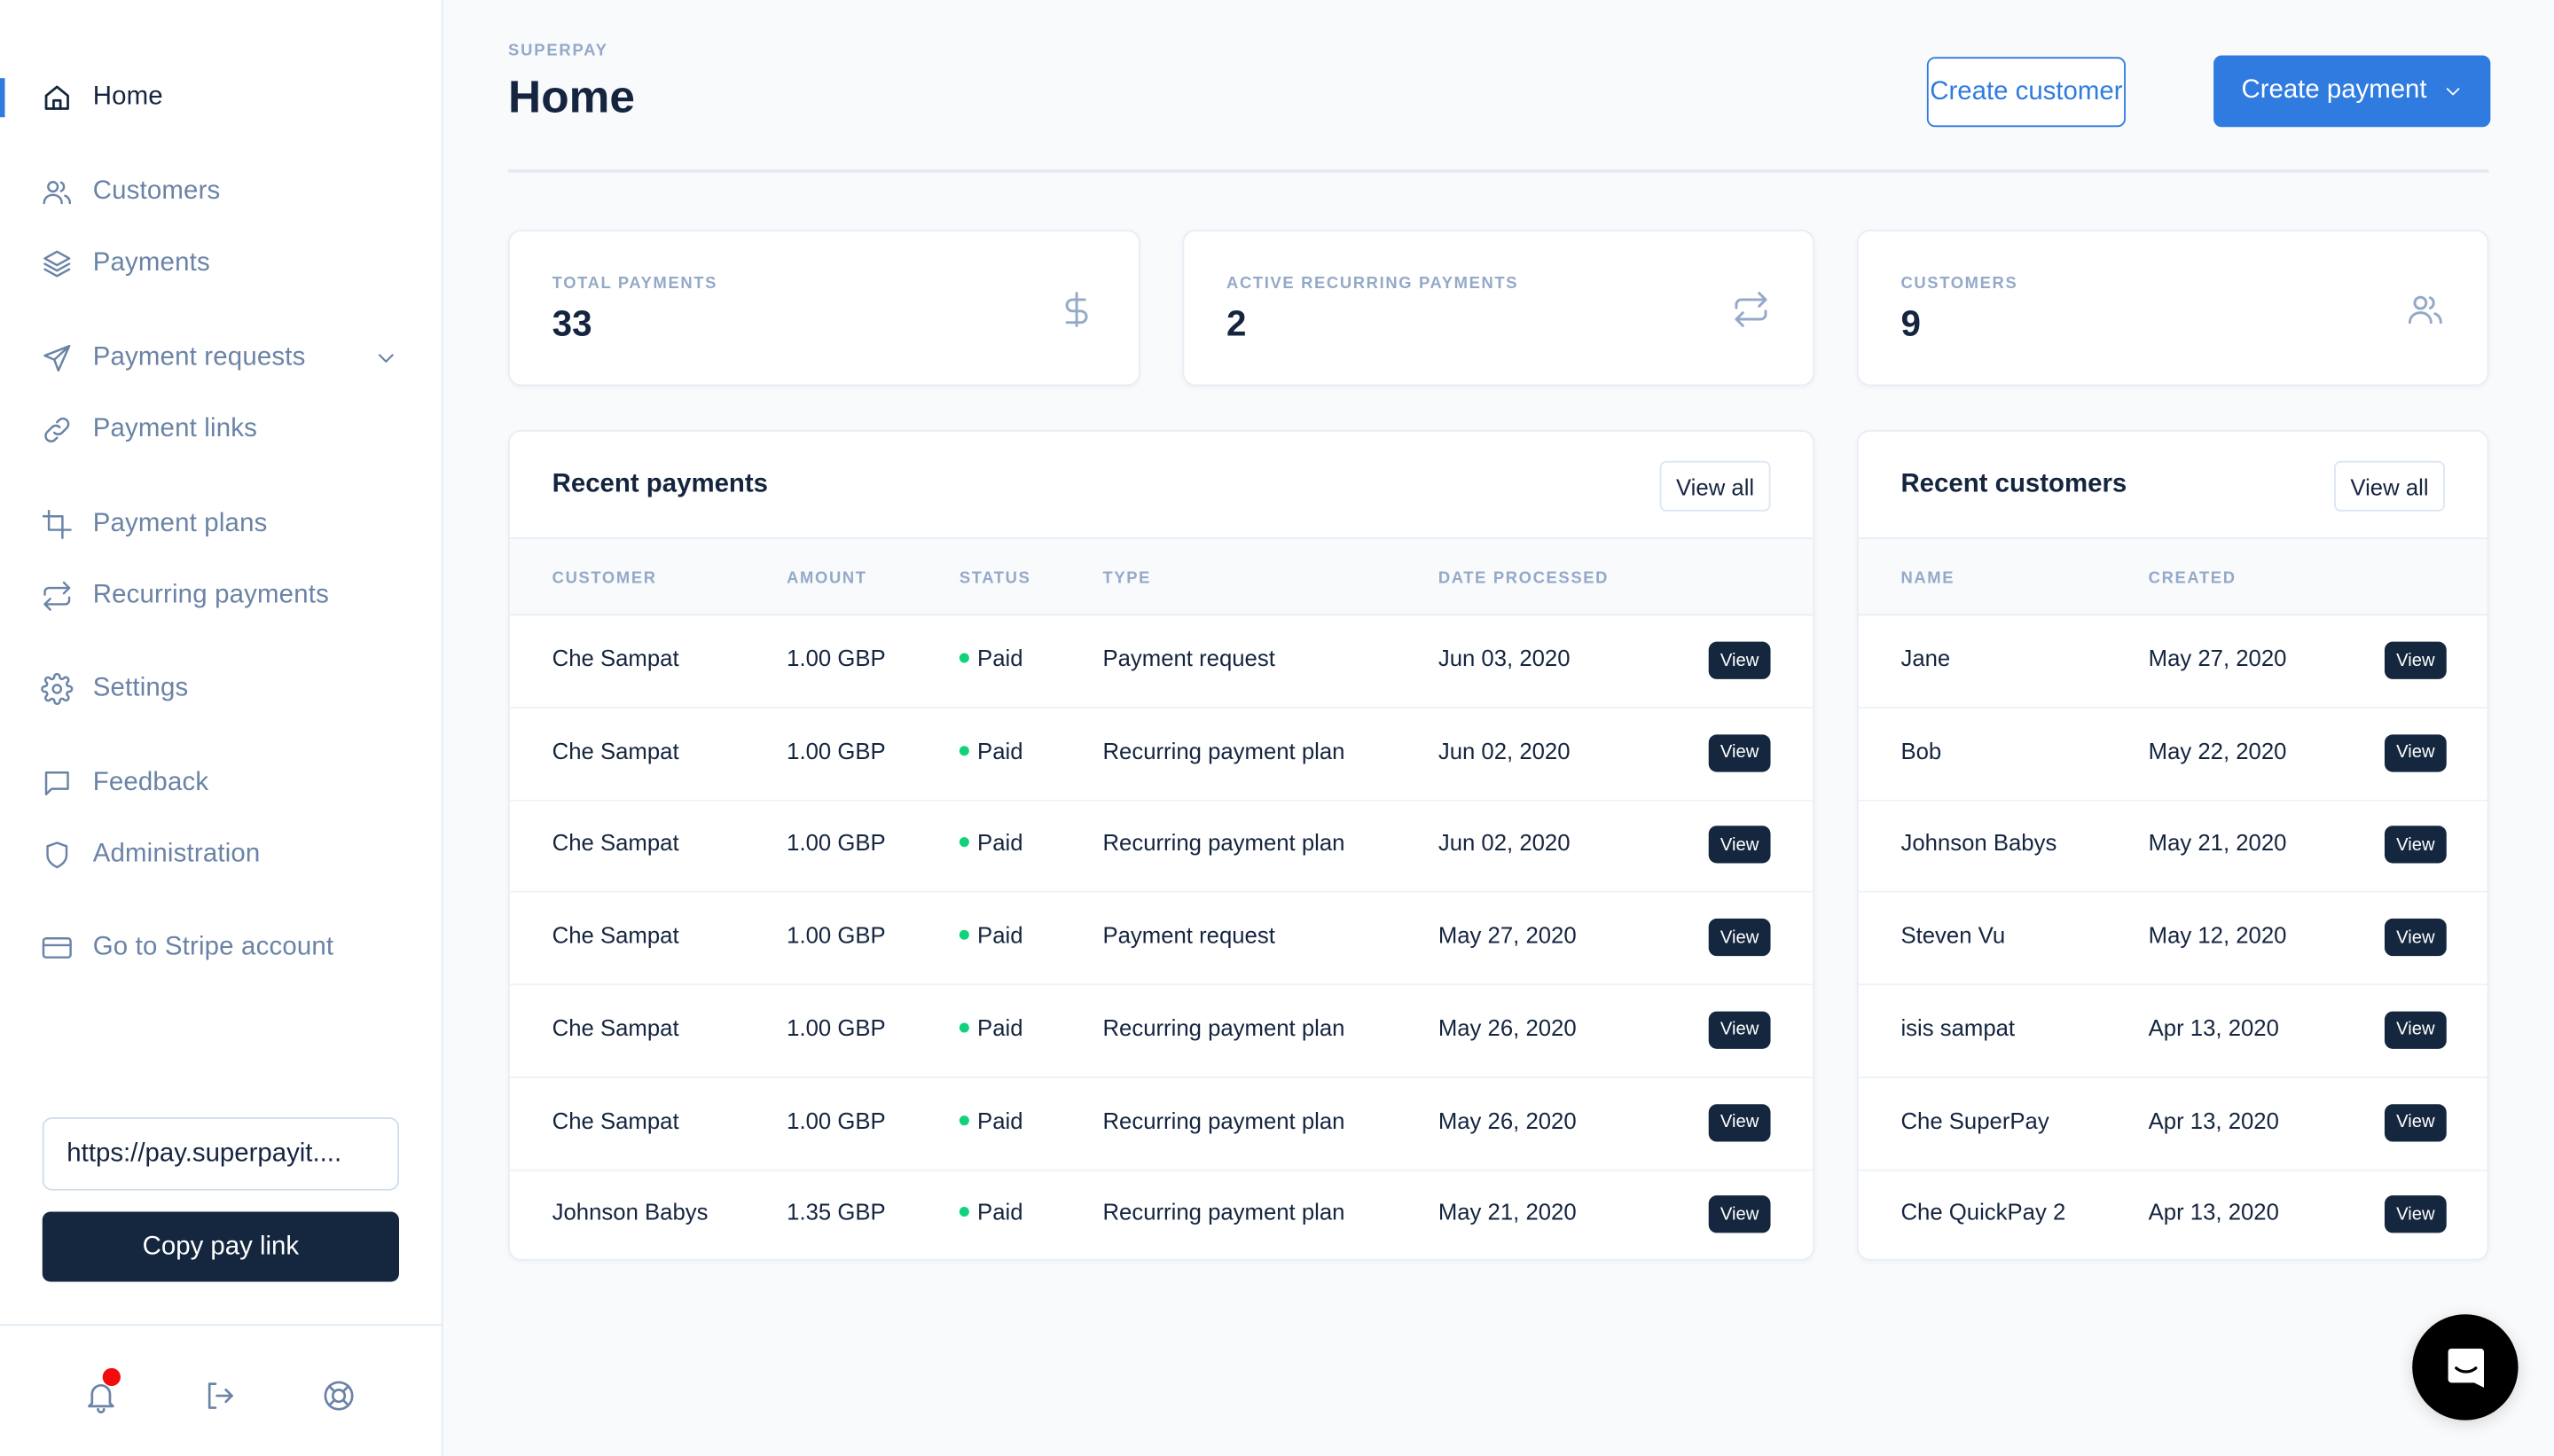  Describe the element at coordinates (630, 1212) in the screenshot. I see `customer-cell: Johnson Babys` at that location.